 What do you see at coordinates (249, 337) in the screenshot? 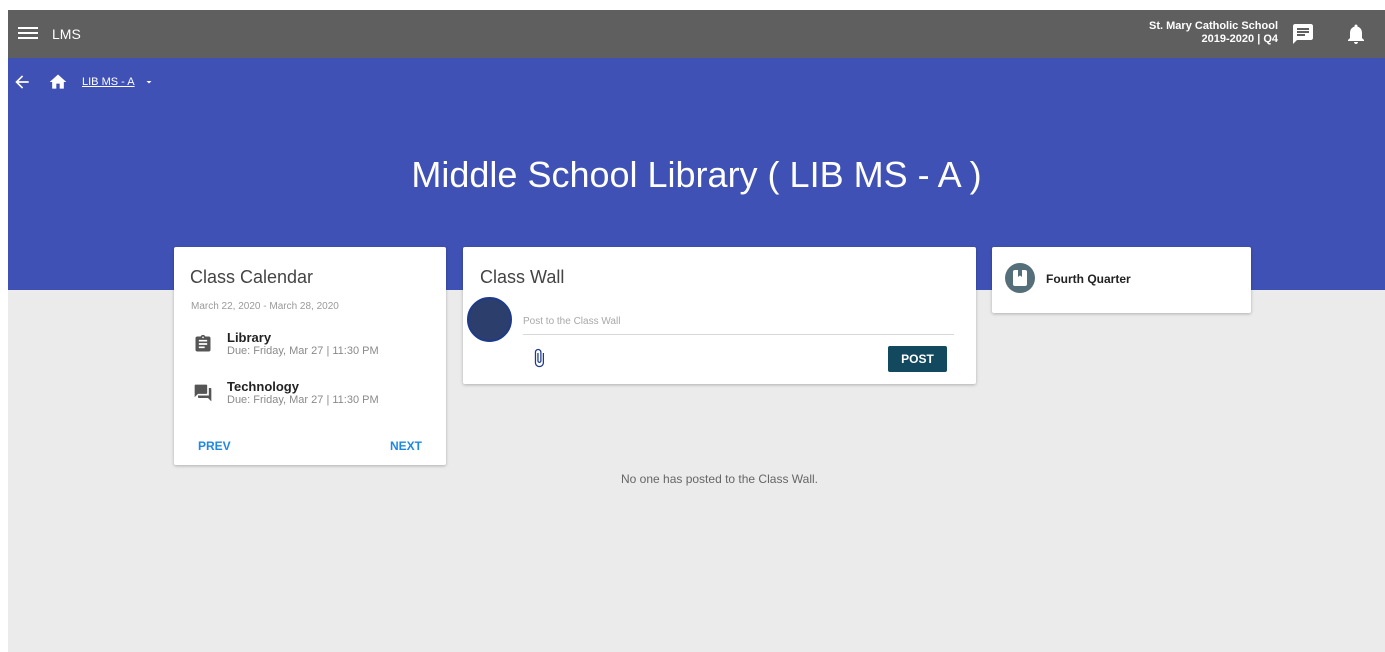
I see `calendar-item-name: Library` at bounding box center [249, 337].